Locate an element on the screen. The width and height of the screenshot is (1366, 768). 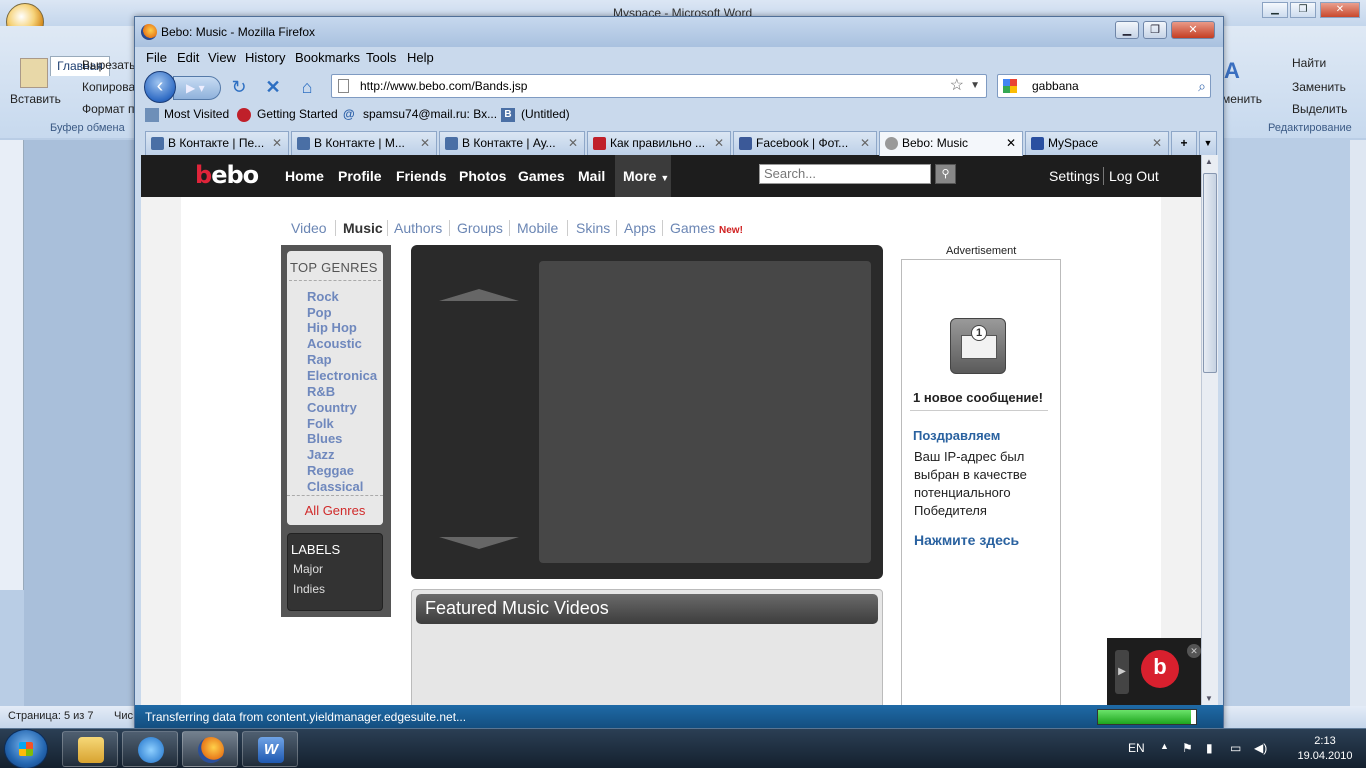
widget-close-icon: ✕ is located at coordinates (1194, 651).